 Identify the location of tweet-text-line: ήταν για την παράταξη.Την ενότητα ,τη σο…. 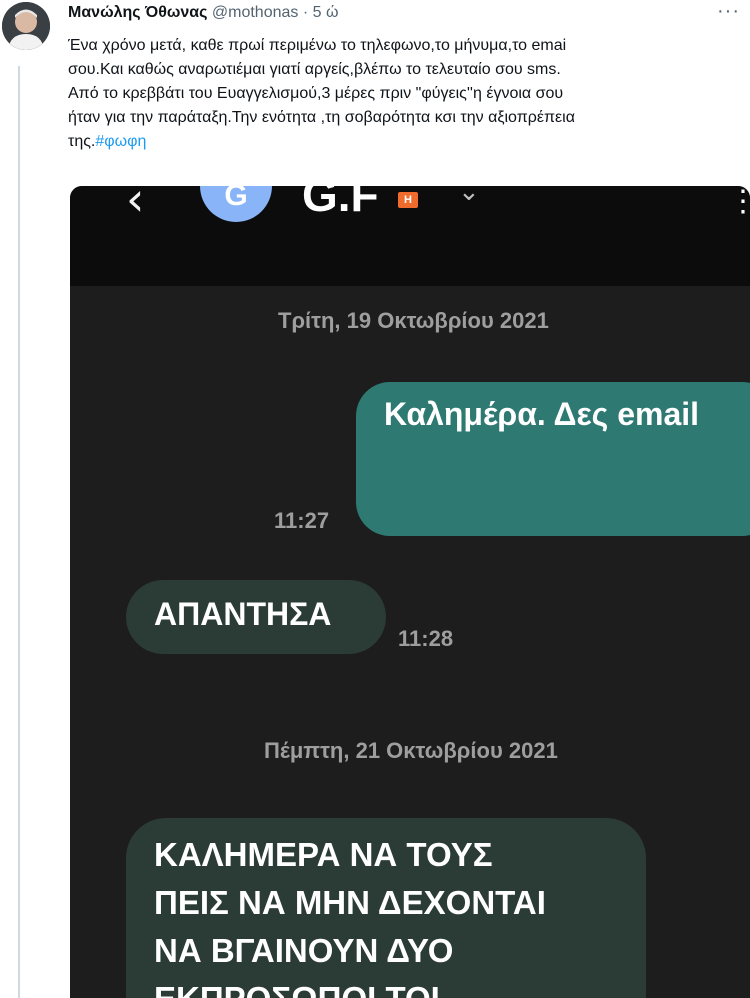
(321, 117).